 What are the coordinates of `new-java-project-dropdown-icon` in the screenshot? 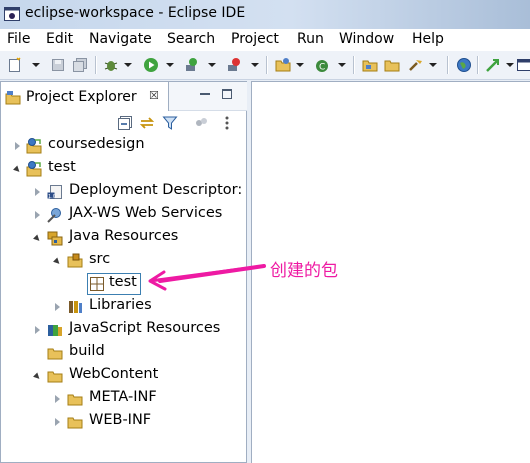 It's located at (300, 65).